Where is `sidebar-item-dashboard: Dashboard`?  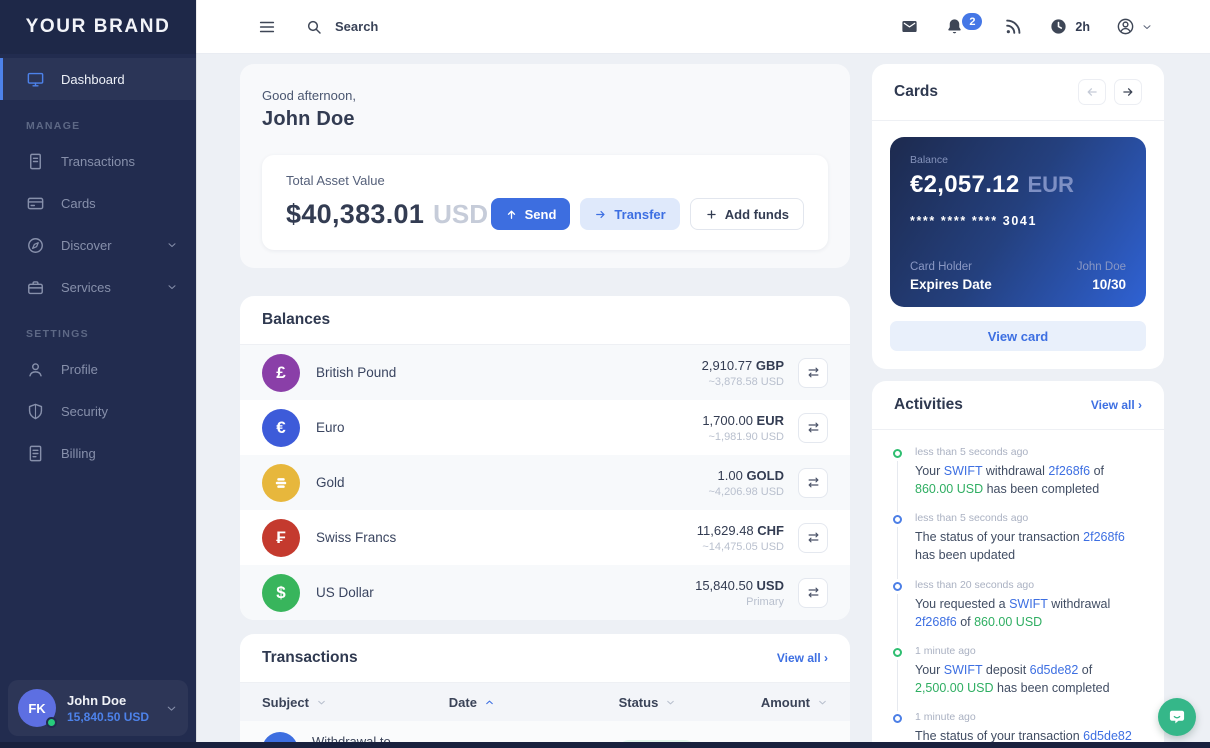 sidebar-item-dashboard: Dashboard is located at coordinates (98, 79).